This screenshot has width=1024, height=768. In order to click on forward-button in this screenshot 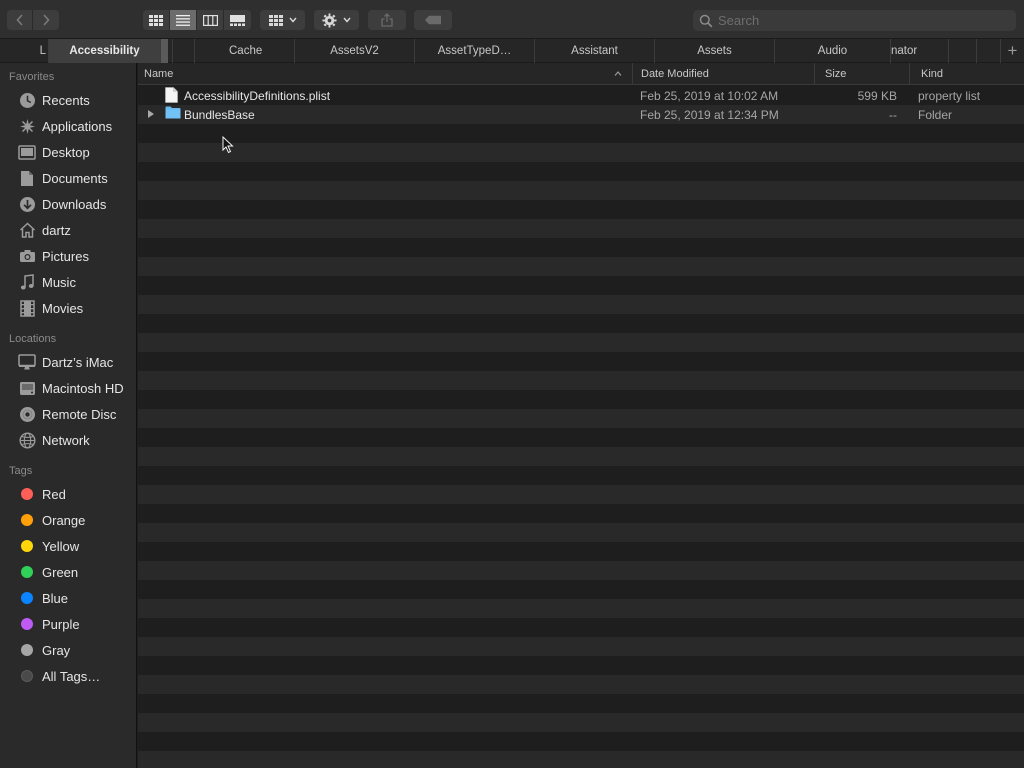, I will do `click(46, 20)`.